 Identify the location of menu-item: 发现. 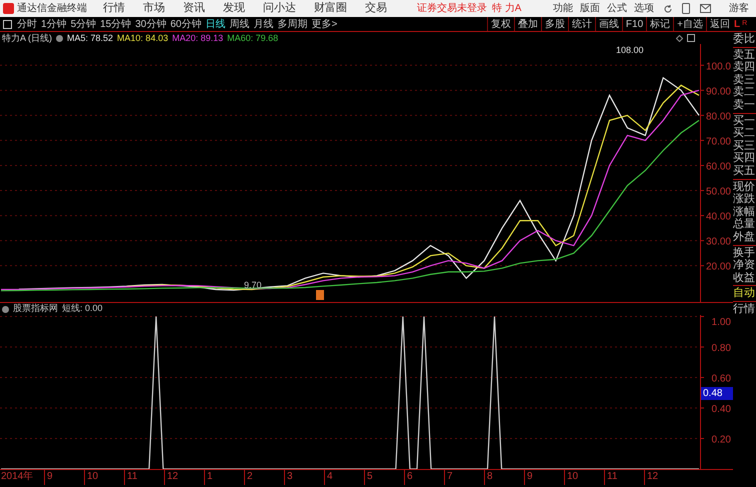
(234, 8).